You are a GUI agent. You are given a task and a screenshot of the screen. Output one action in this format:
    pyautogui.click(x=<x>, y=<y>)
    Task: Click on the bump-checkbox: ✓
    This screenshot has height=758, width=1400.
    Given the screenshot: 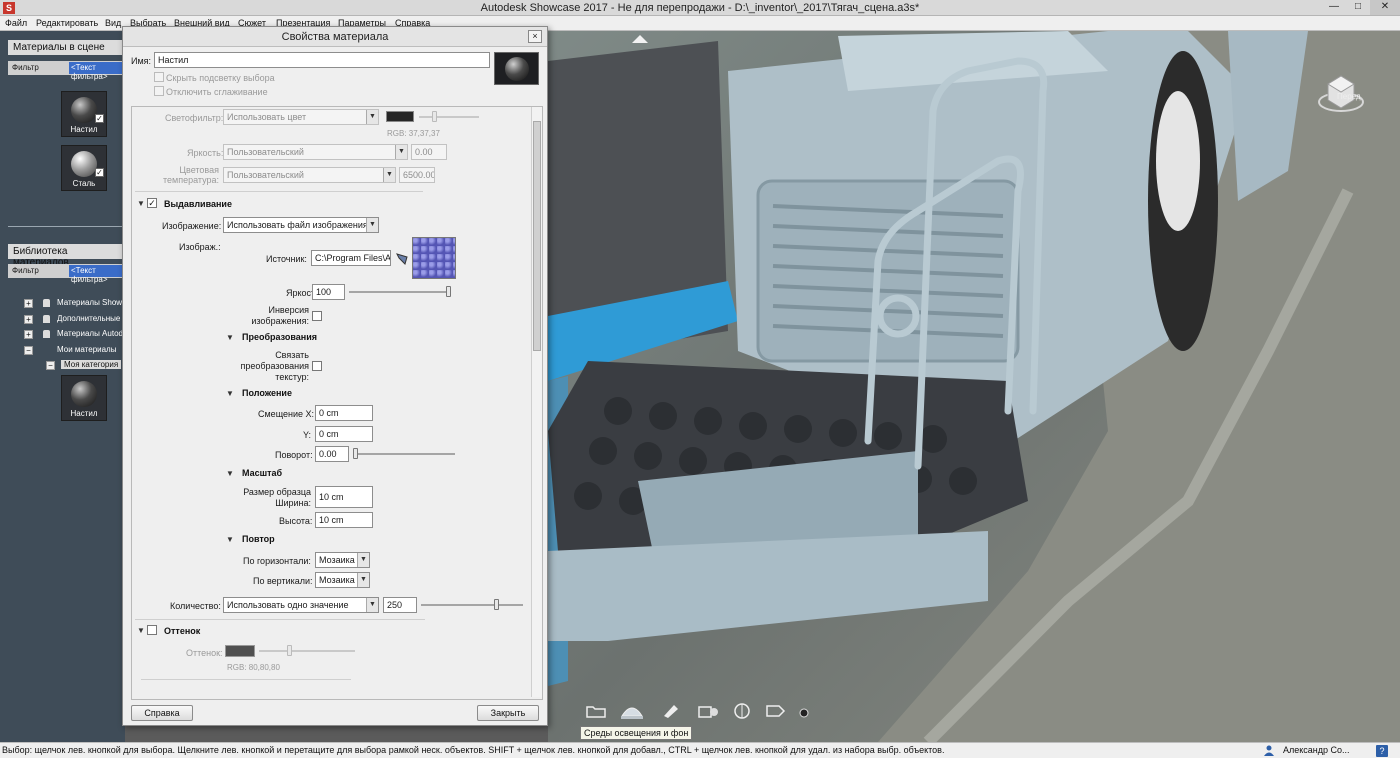 What is the action you would take?
    pyautogui.click(x=152, y=203)
    